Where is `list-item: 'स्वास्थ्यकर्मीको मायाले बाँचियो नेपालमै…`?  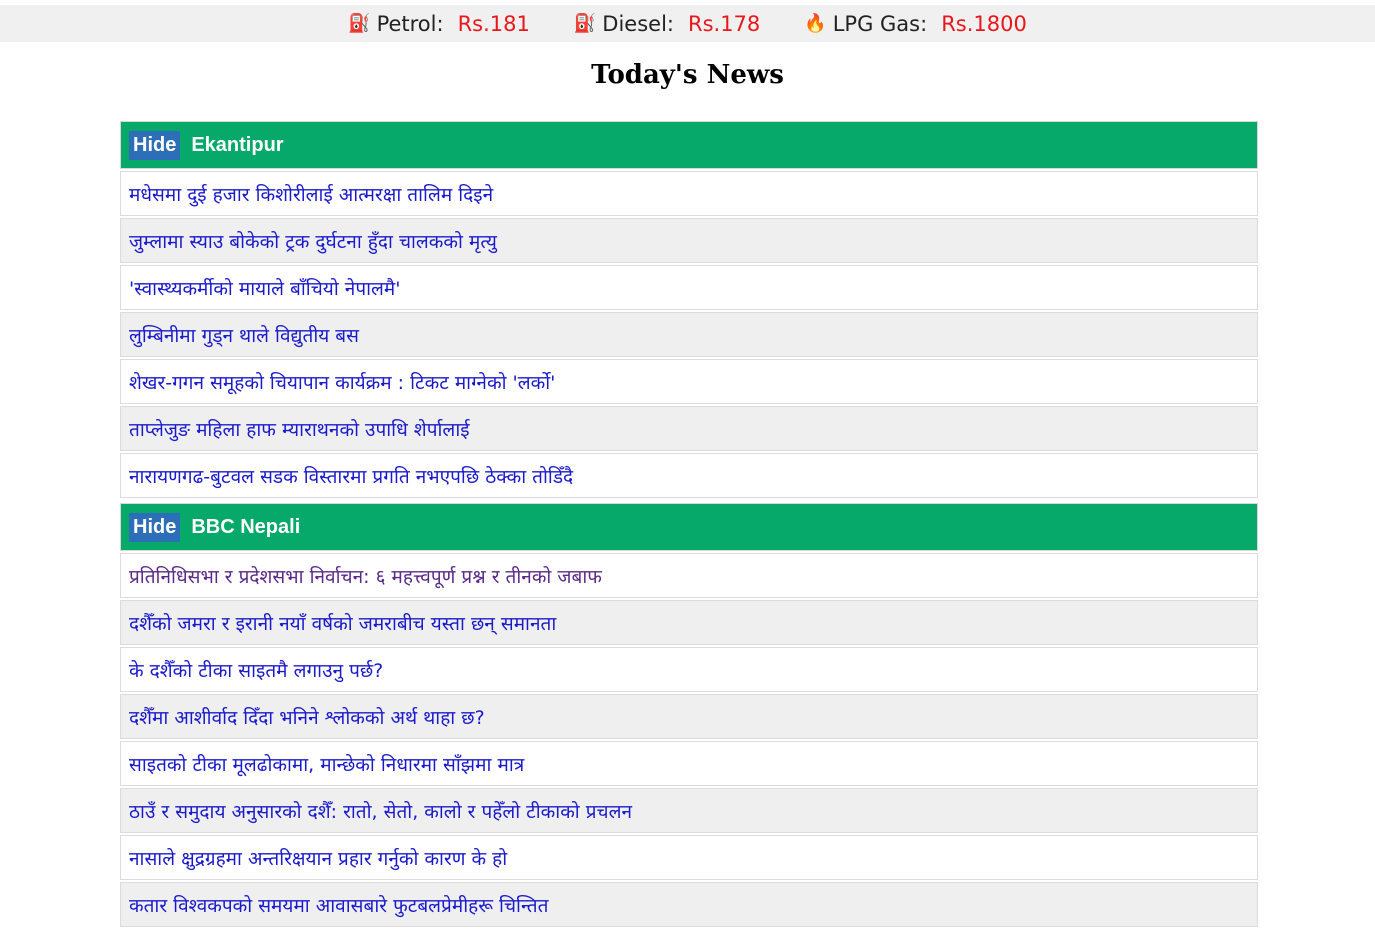
list-item: 'स्वास्थ्यकर्मीको मायाले बाँचियो नेपालमै… is located at coordinates (689, 287).